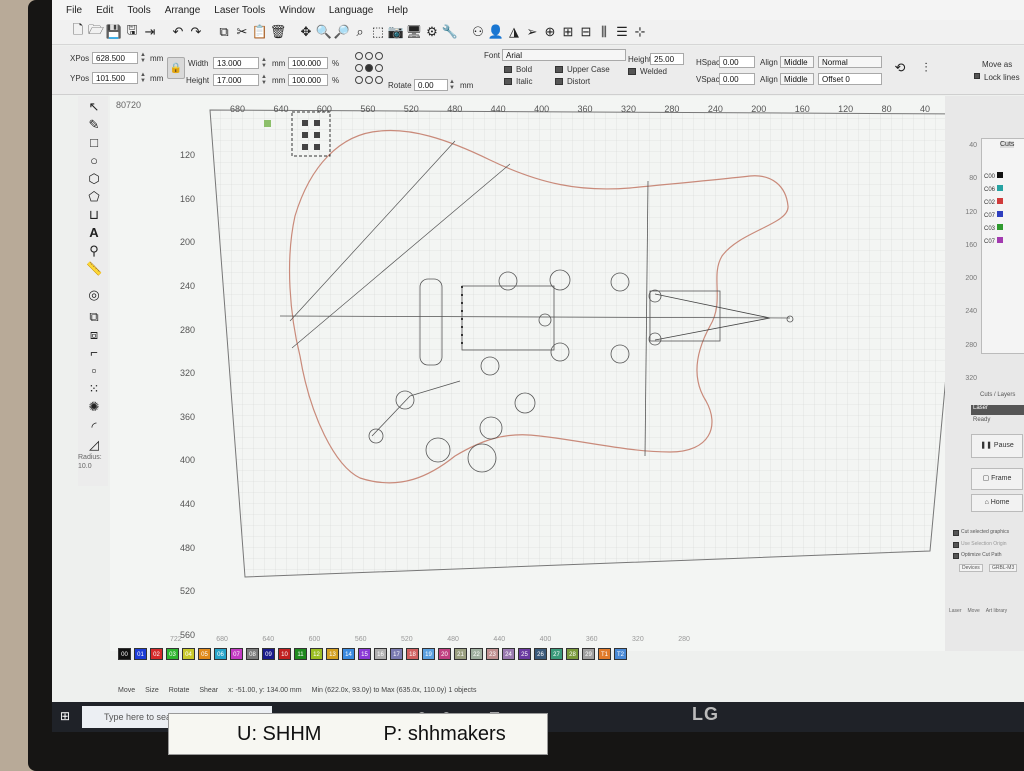 Image resolution: width=1024 pixels, height=771 pixels. What do you see at coordinates (997, 479) in the screenshot?
I see `frame-button: ▢ Frame` at bounding box center [997, 479].